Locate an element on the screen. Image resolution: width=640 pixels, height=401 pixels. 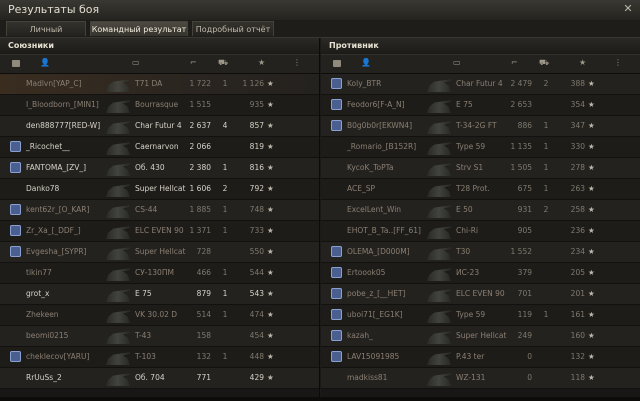
table-row: uboi71[_EG1K] Type 59 119 1 161 ★ is located at coordinates (480, 315).